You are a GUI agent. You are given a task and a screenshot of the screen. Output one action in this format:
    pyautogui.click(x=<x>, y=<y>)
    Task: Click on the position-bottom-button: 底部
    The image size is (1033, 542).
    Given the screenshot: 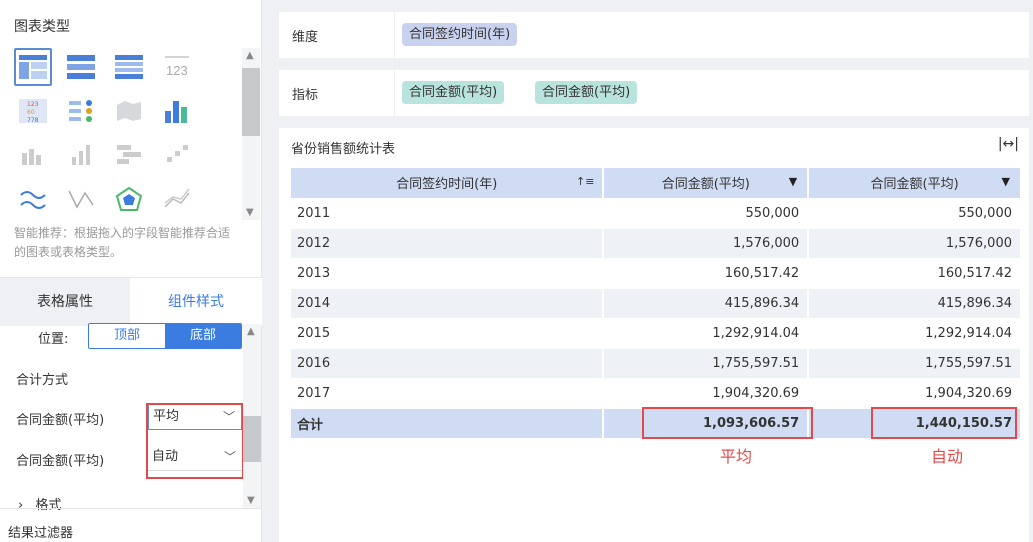 What is the action you would take?
    pyautogui.click(x=203, y=336)
    